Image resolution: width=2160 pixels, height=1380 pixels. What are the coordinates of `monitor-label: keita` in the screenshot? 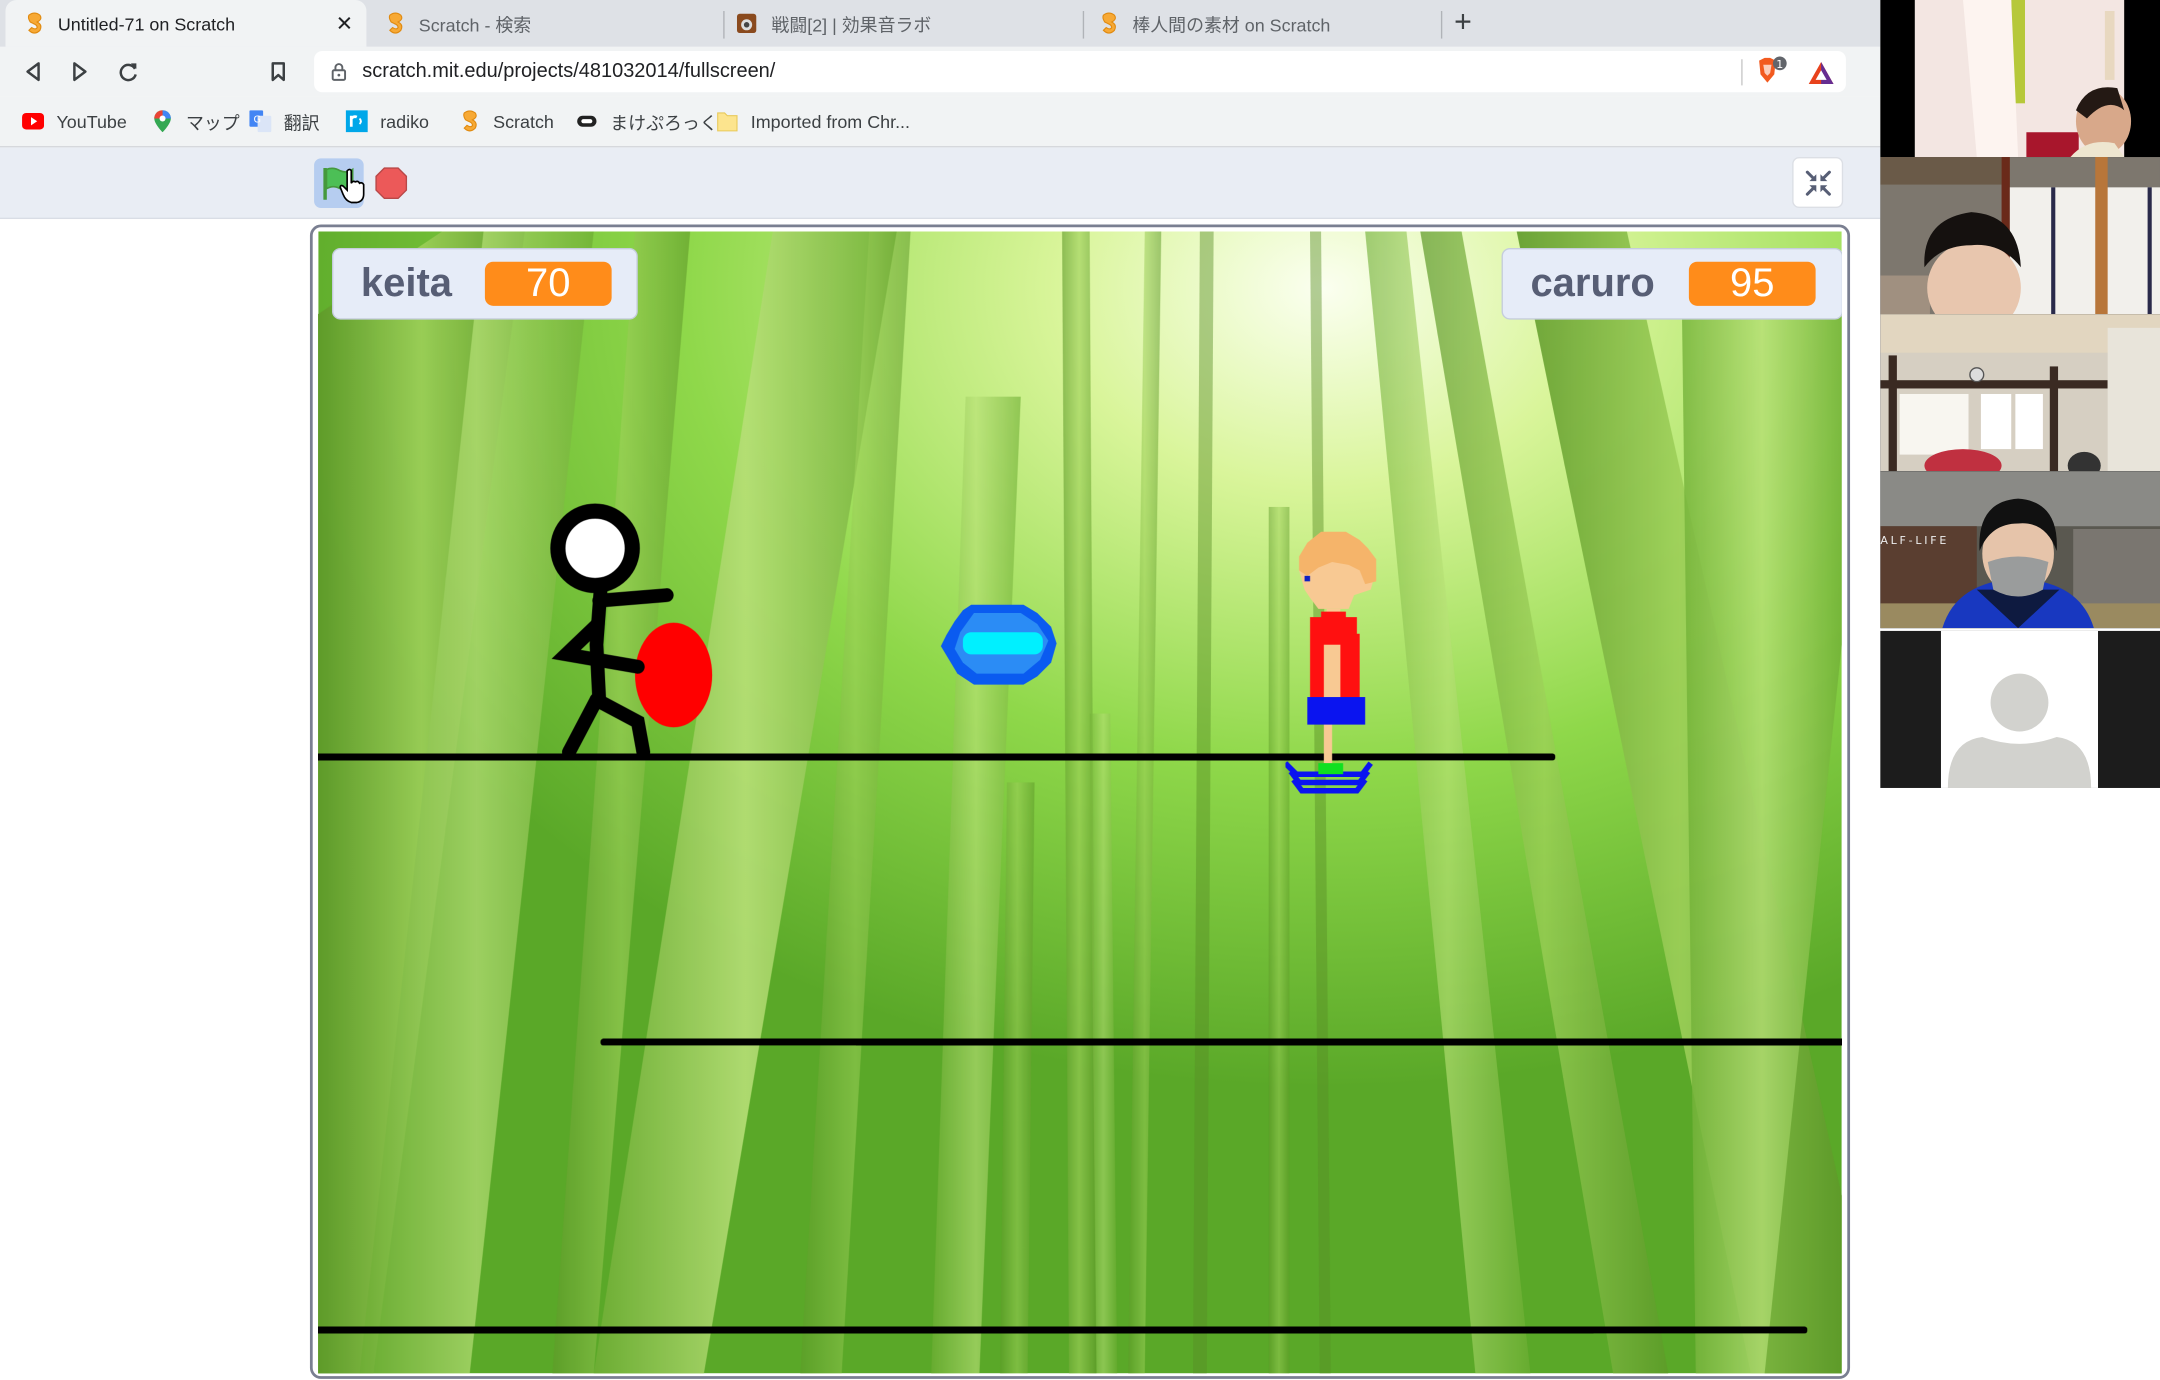 It's located at (406, 283).